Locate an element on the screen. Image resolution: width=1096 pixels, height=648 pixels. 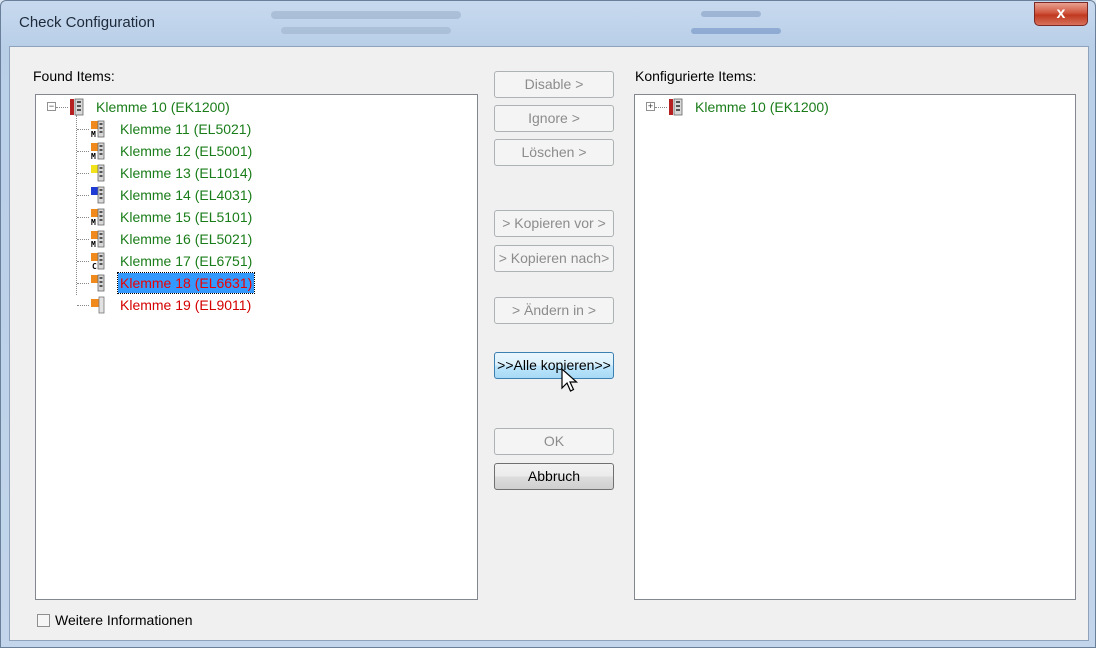
found-items-label: Found Items: is located at coordinates (74, 76).